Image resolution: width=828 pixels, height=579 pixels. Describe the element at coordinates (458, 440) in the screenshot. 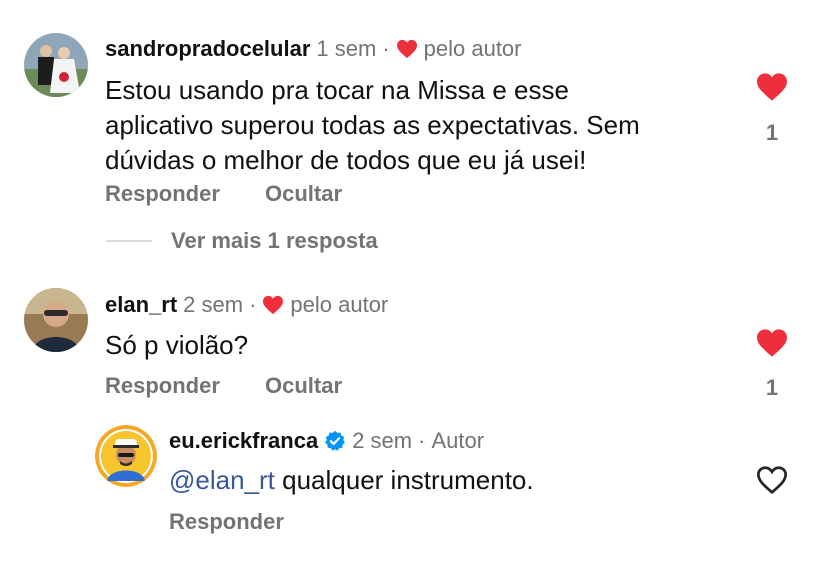

I see `author-label: Autor` at that location.